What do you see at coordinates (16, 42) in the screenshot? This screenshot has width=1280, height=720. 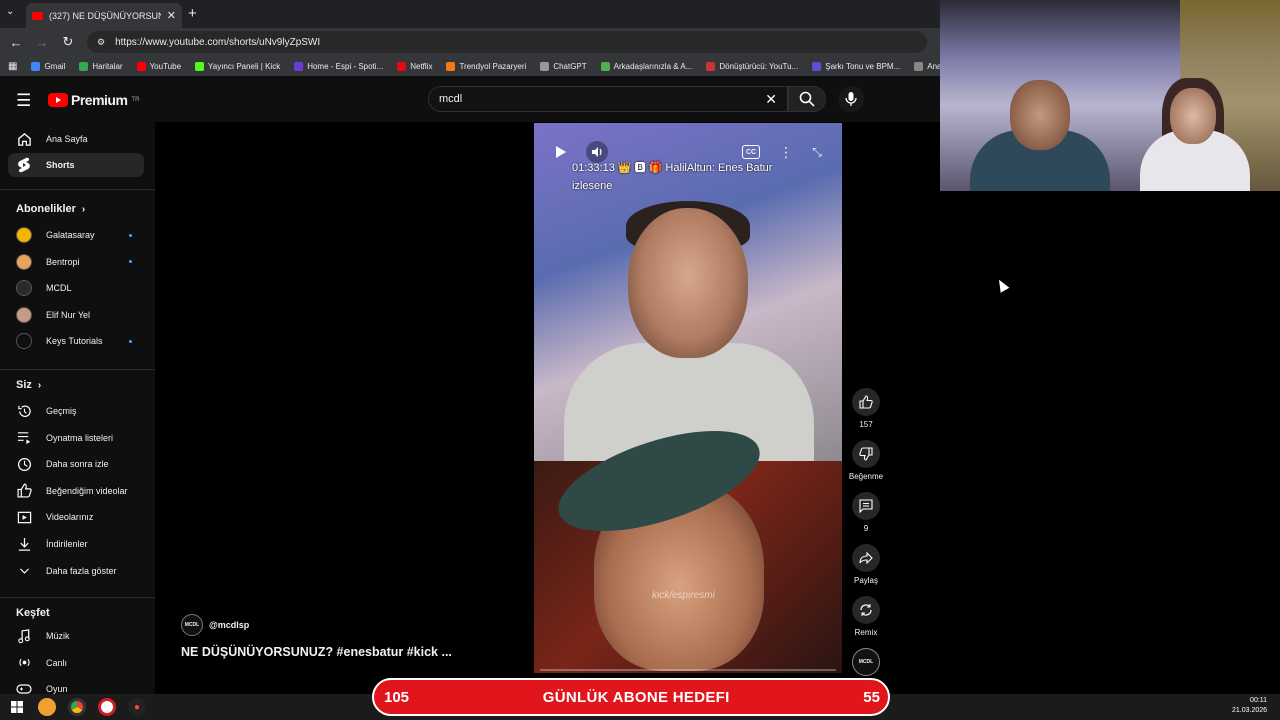 I see `back-icon: ←` at bounding box center [16, 42].